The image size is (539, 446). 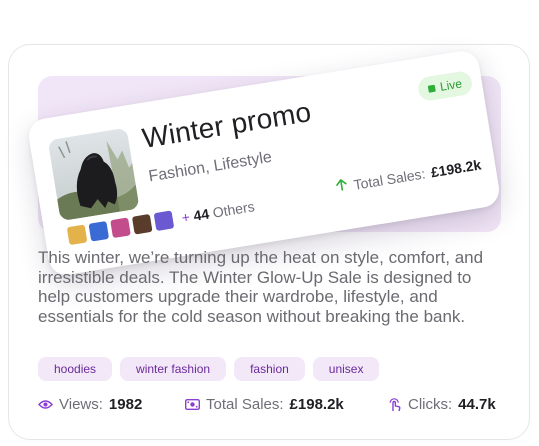 I want to click on others-count: + 44 Others, so click(x=217, y=212).